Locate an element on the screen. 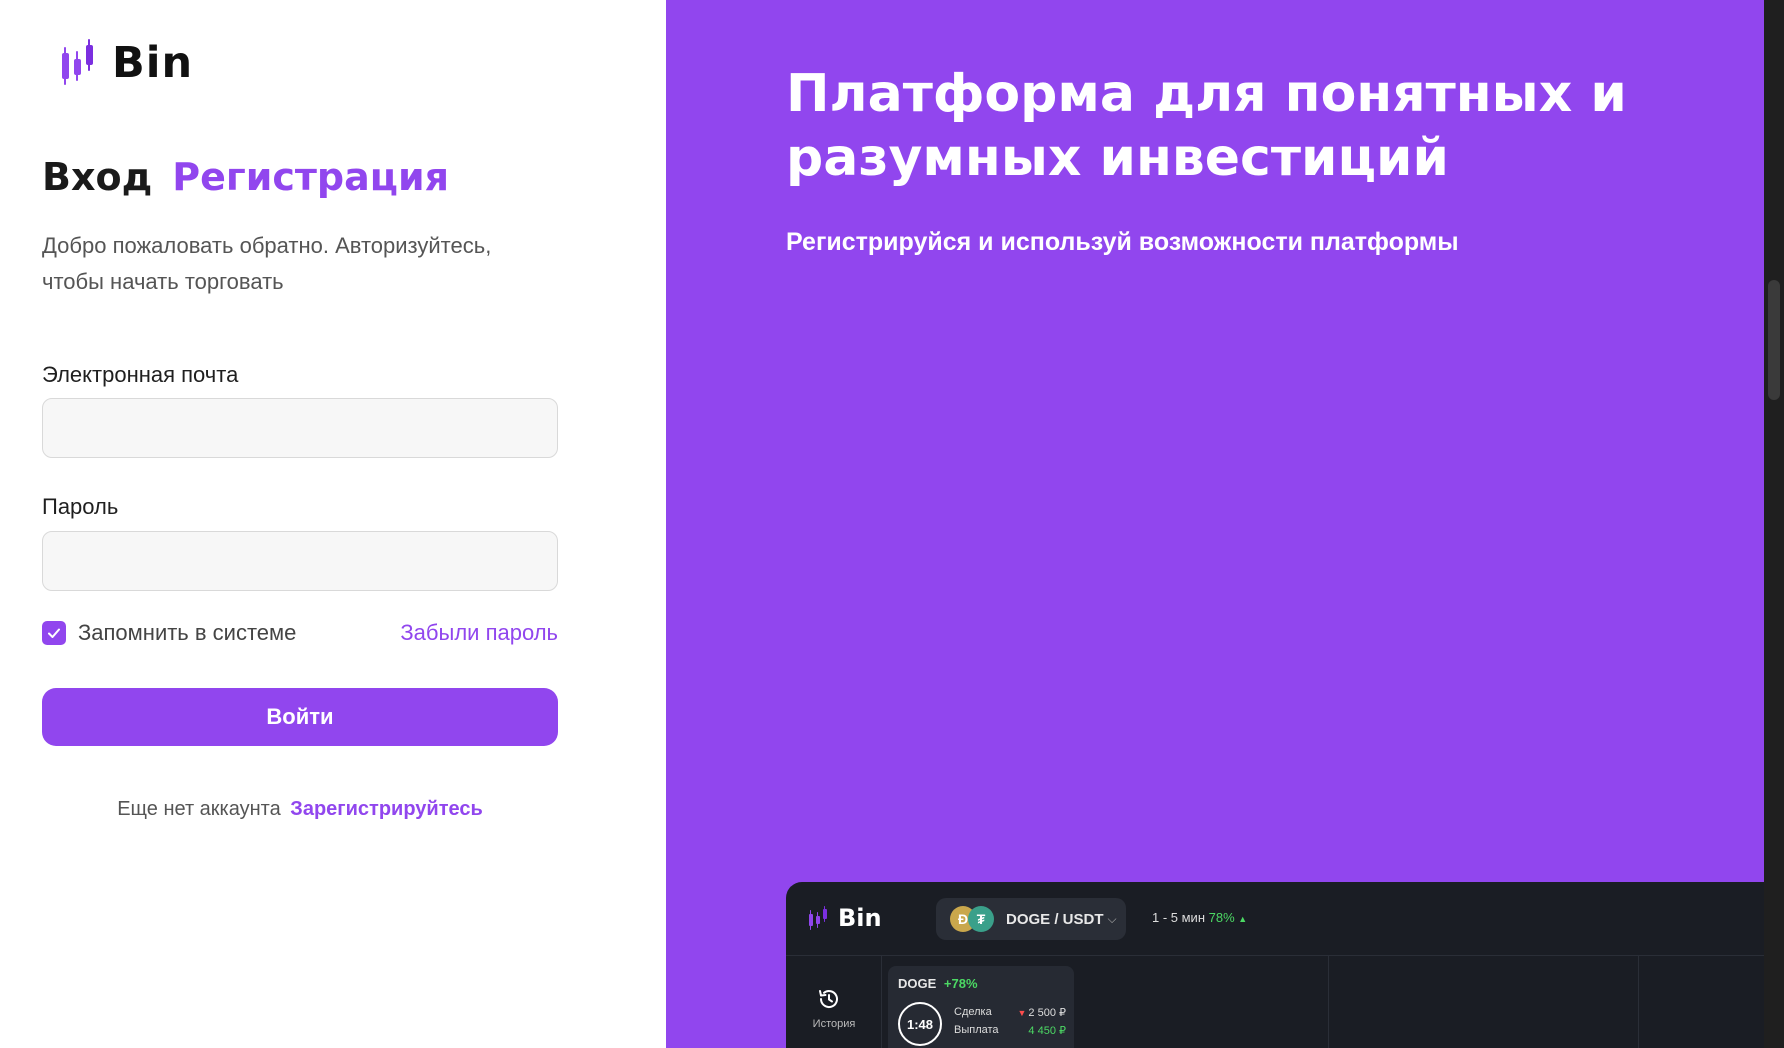 Image resolution: width=1784 pixels, height=1048 pixels. email-input is located at coordinates (300, 428).